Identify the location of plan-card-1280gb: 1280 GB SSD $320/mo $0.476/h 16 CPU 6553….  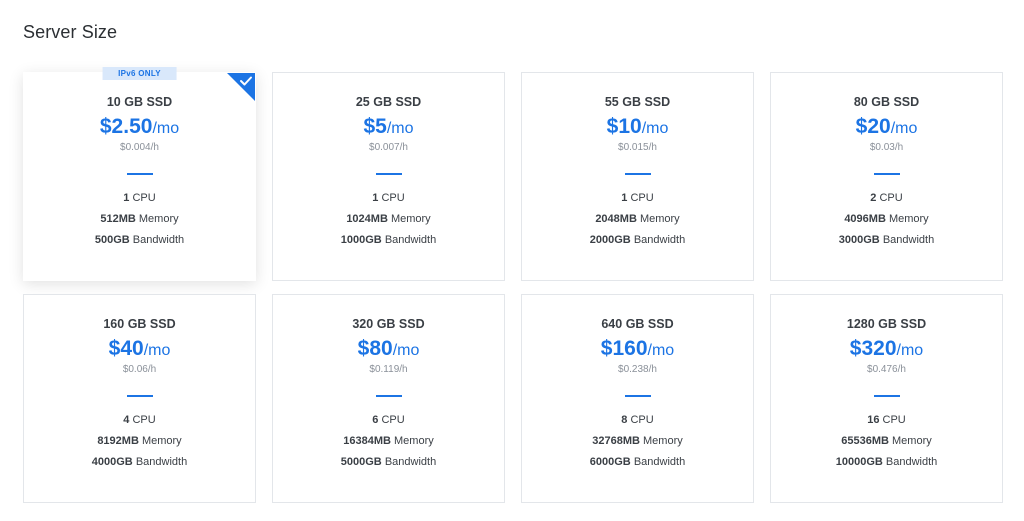
(886, 398).